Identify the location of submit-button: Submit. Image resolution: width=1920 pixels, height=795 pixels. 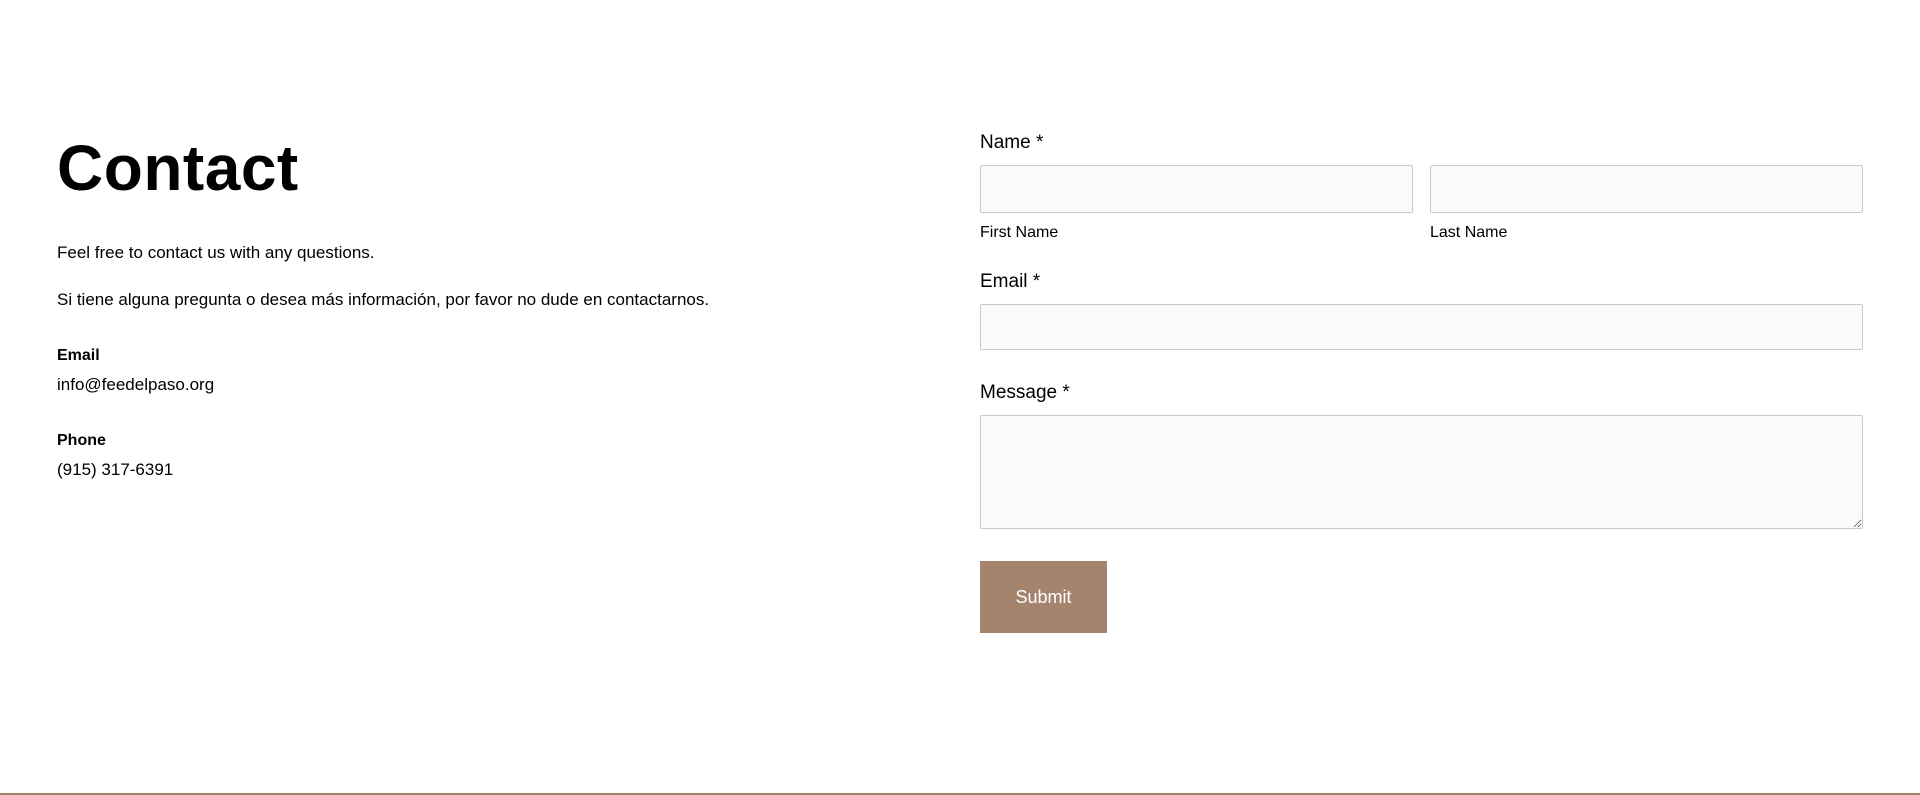
(1043, 597).